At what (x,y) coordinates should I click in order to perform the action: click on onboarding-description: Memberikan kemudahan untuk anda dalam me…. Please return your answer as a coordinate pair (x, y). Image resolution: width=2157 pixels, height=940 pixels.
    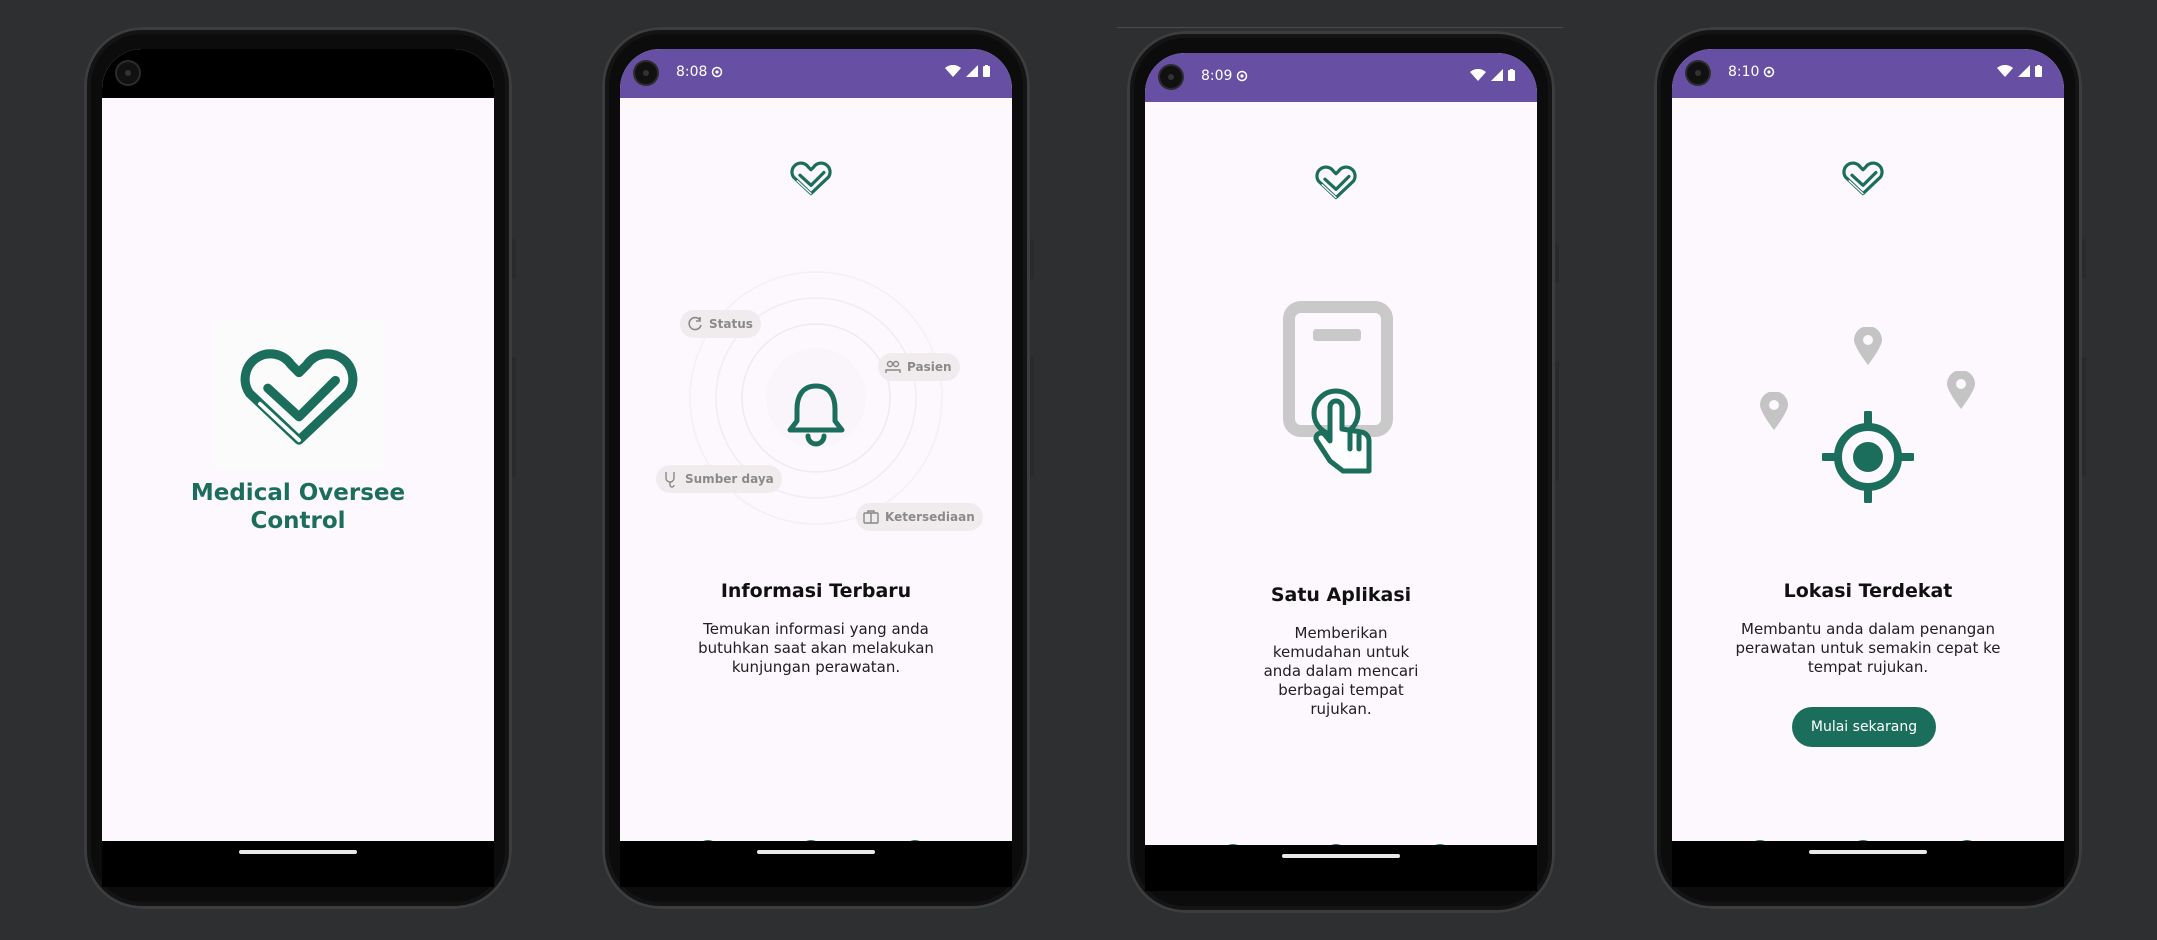
    Looking at the image, I should click on (1341, 671).